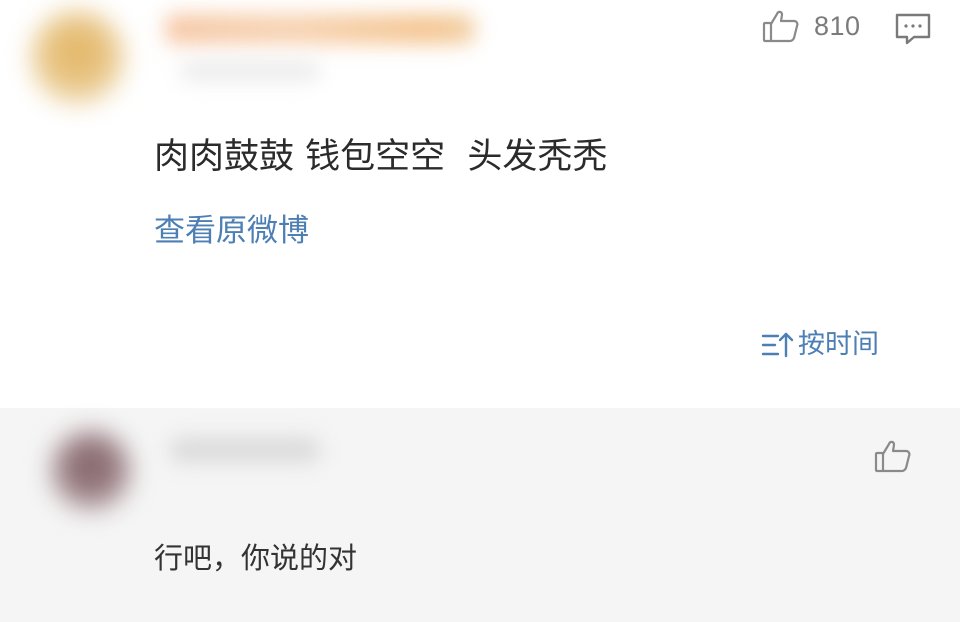 The width and height of the screenshot is (960, 622). Describe the element at coordinates (231, 231) in the screenshot. I see `view-original-link: 查看原微博` at that location.